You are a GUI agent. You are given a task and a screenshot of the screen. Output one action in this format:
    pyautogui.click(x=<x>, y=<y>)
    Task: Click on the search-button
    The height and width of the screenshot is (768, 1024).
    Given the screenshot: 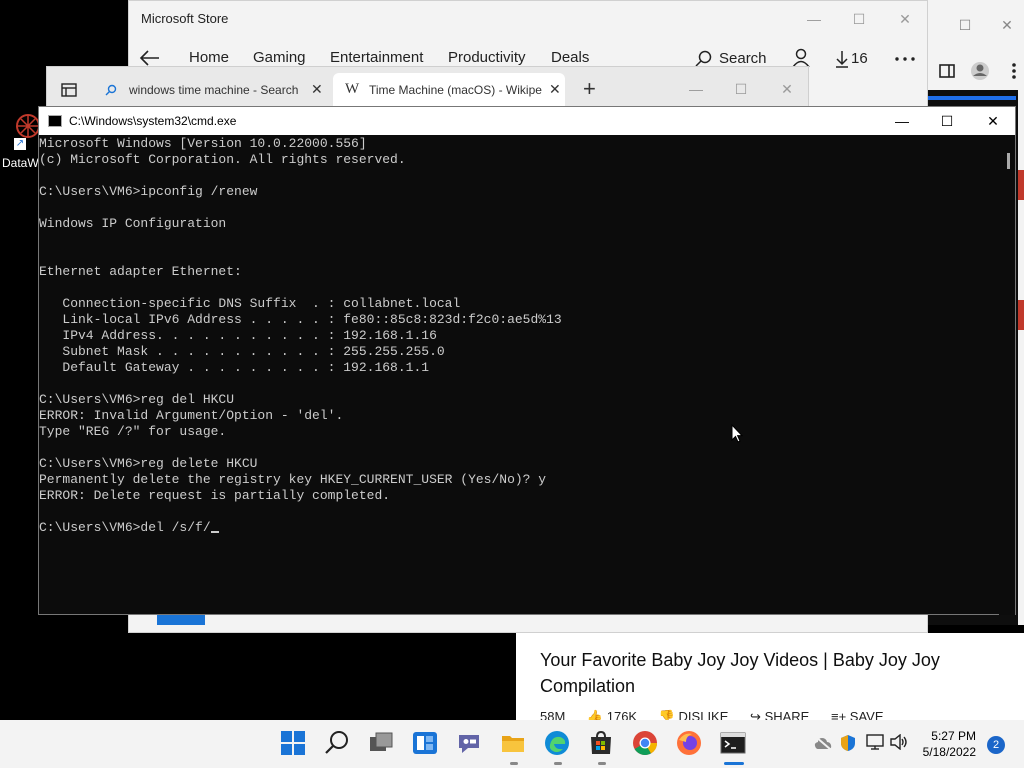 What is the action you would take?
    pyautogui.click(x=338, y=744)
    